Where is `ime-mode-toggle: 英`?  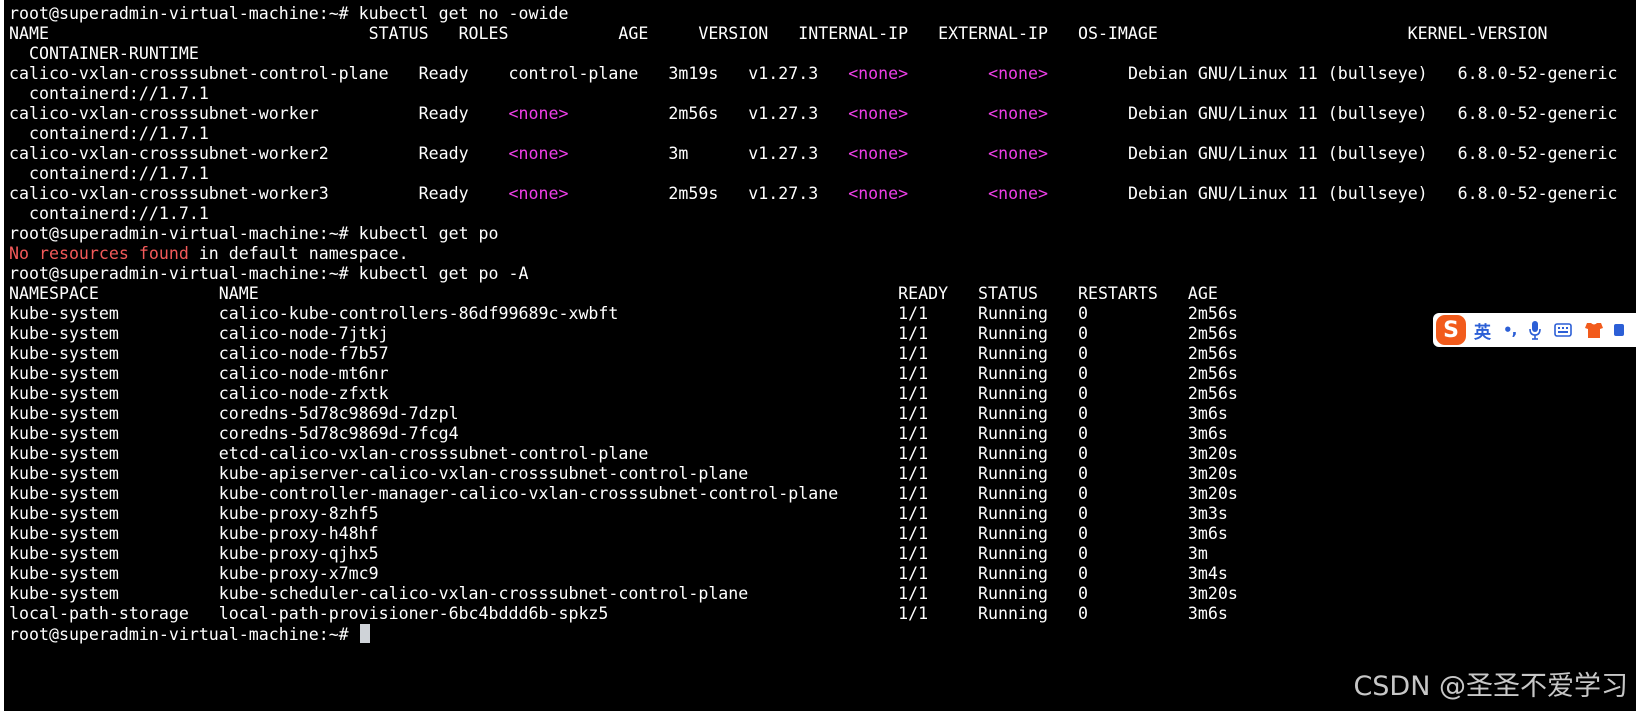
ime-mode-toggle: 英 is located at coordinates (1482, 330).